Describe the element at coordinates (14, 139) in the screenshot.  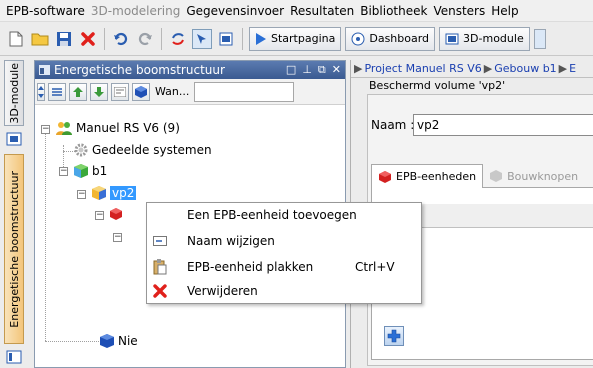
I see `module-3d-icon` at that location.